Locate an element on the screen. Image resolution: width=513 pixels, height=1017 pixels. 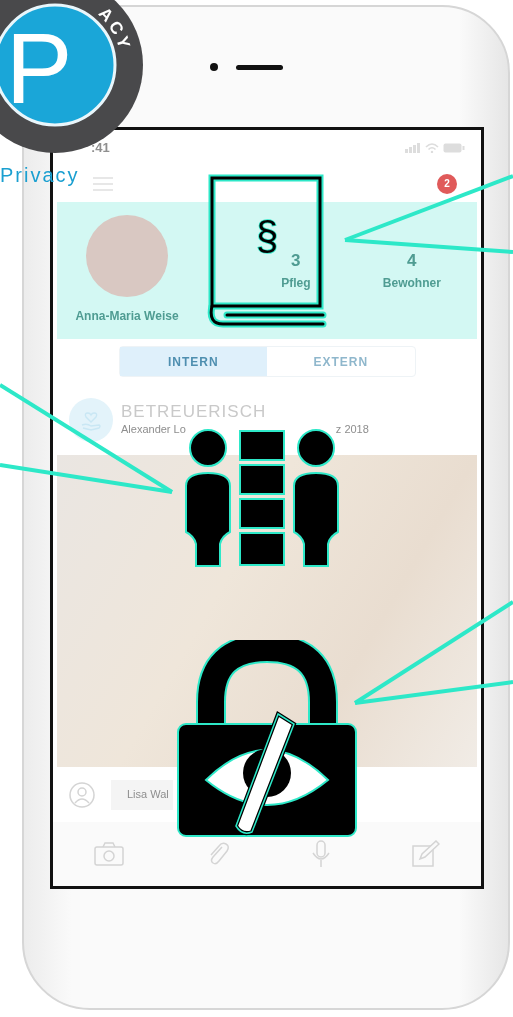
camera-icon is located at coordinates (109, 854).